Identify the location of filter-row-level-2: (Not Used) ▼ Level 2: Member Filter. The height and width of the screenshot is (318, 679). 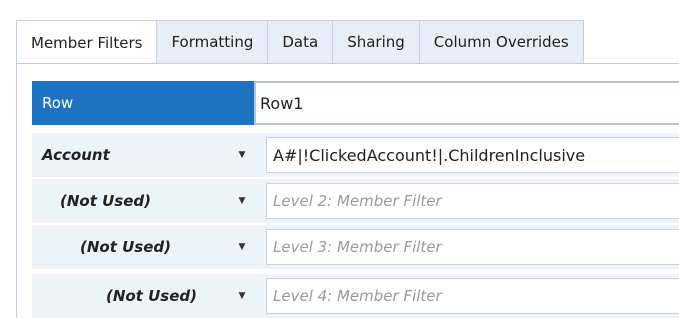
(355, 201).